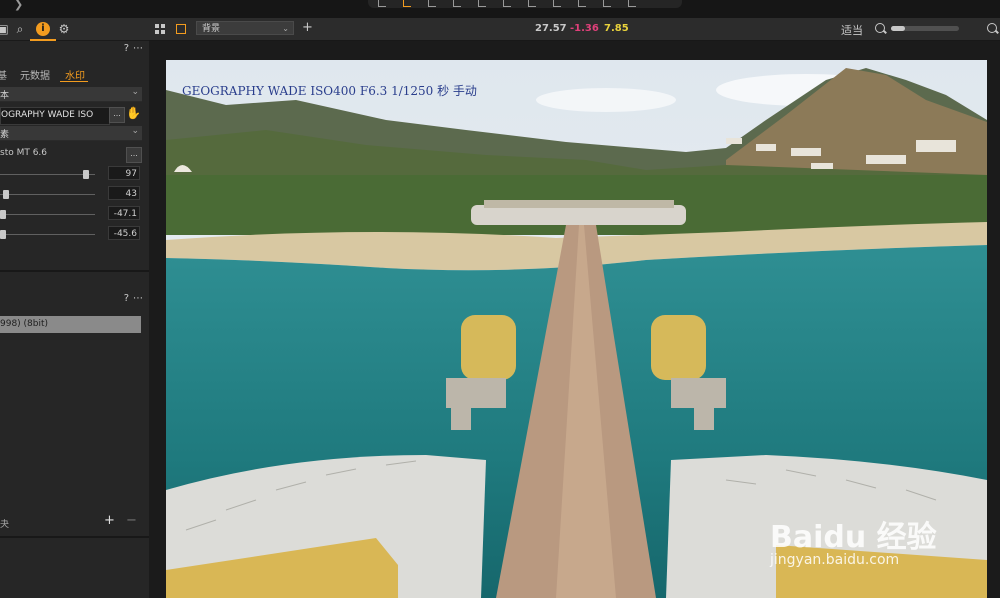 The width and height of the screenshot is (1000, 598). Describe the element at coordinates (181, 29) in the screenshot. I see `single-view-icon` at that location.